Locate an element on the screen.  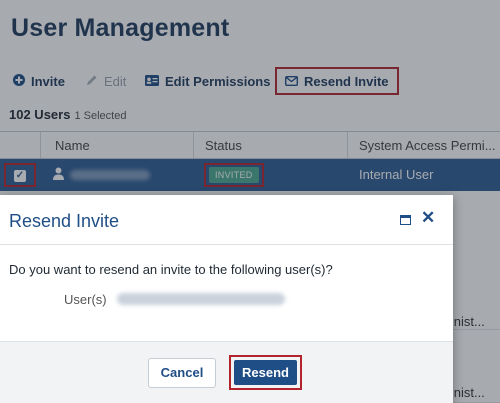
maximize-icon is located at coordinates (405, 220).